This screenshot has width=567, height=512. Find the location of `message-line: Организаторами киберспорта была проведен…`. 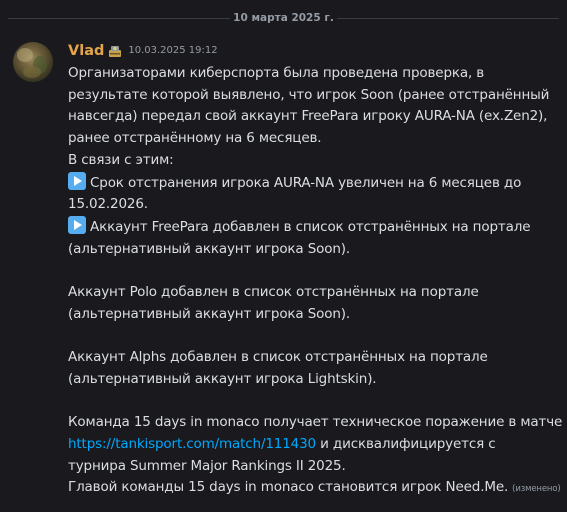

message-line: Организаторами киберспорта была проведен… is located at coordinates (276, 73).